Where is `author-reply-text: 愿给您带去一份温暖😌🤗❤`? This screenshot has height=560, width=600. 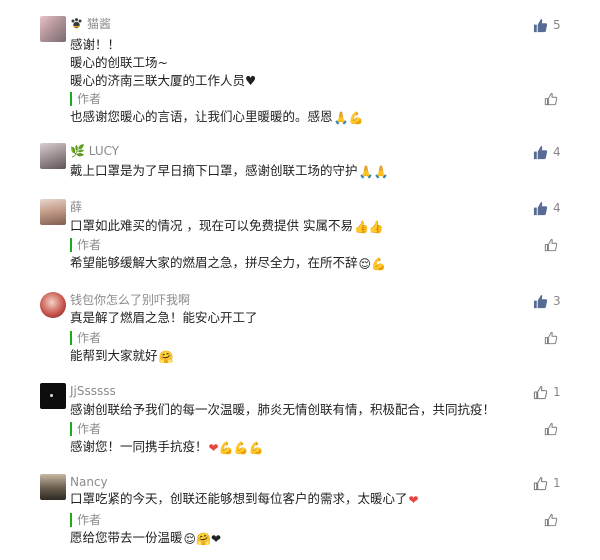 author-reply-text: 愿给您带去一份温暖😌🤗❤ is located at coordinates (146, 538).